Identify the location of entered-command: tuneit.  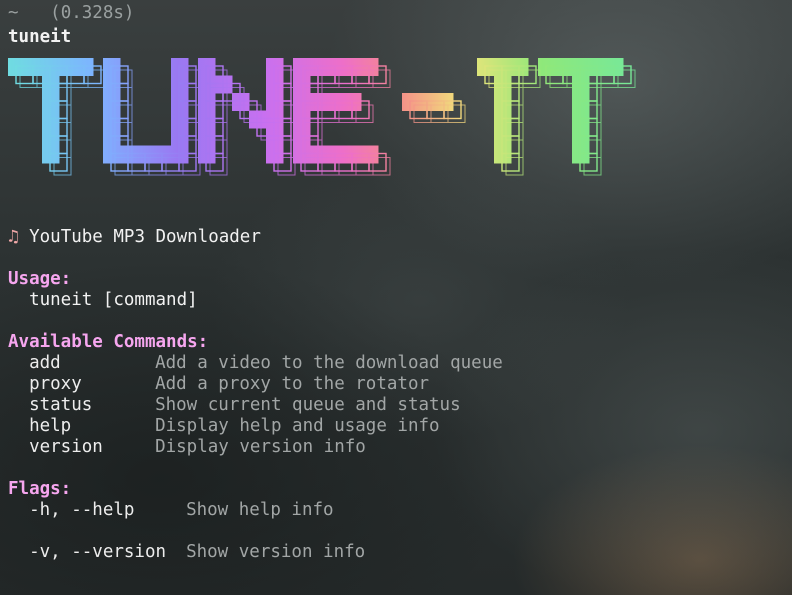
(40, 37).